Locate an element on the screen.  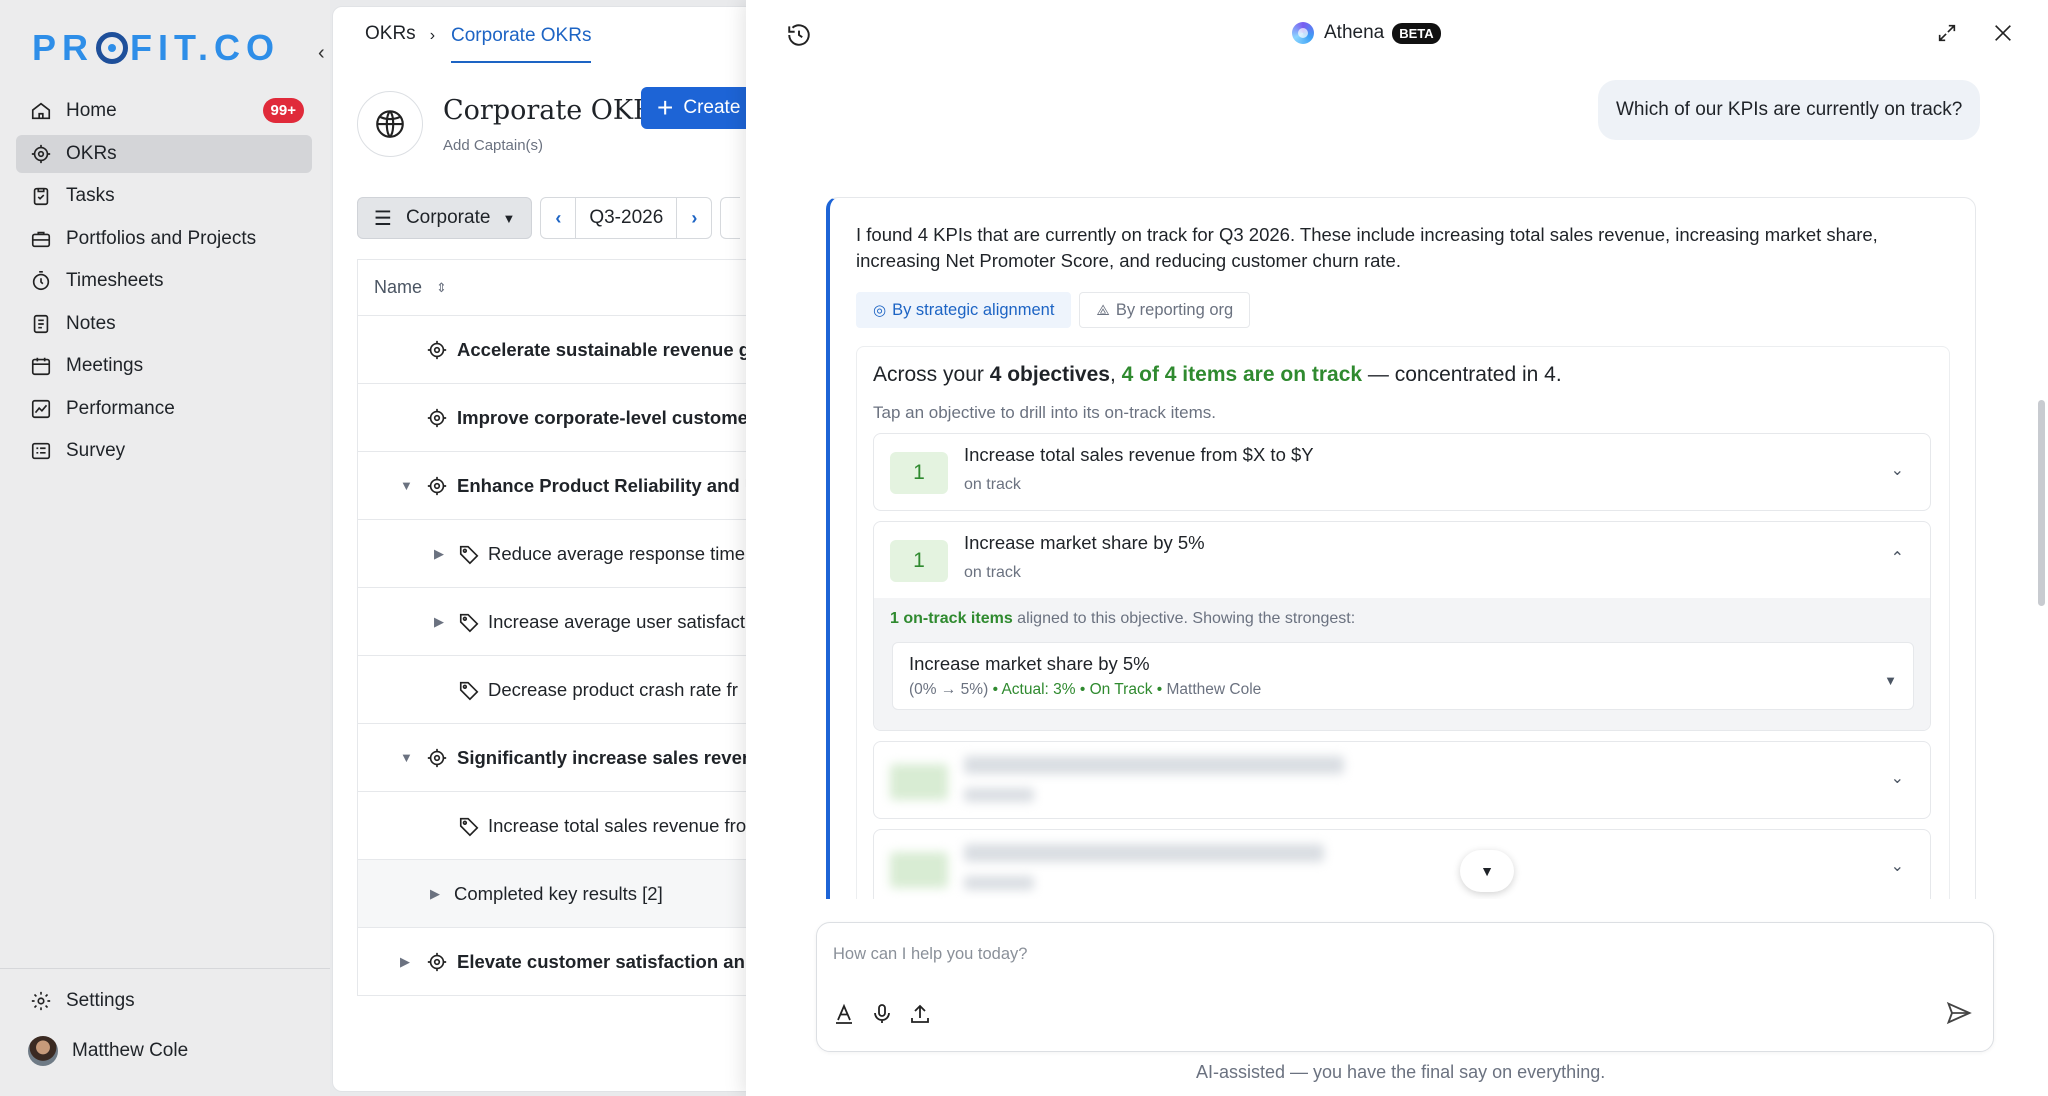
next-period-button: › is located at coordinates (694, 218).